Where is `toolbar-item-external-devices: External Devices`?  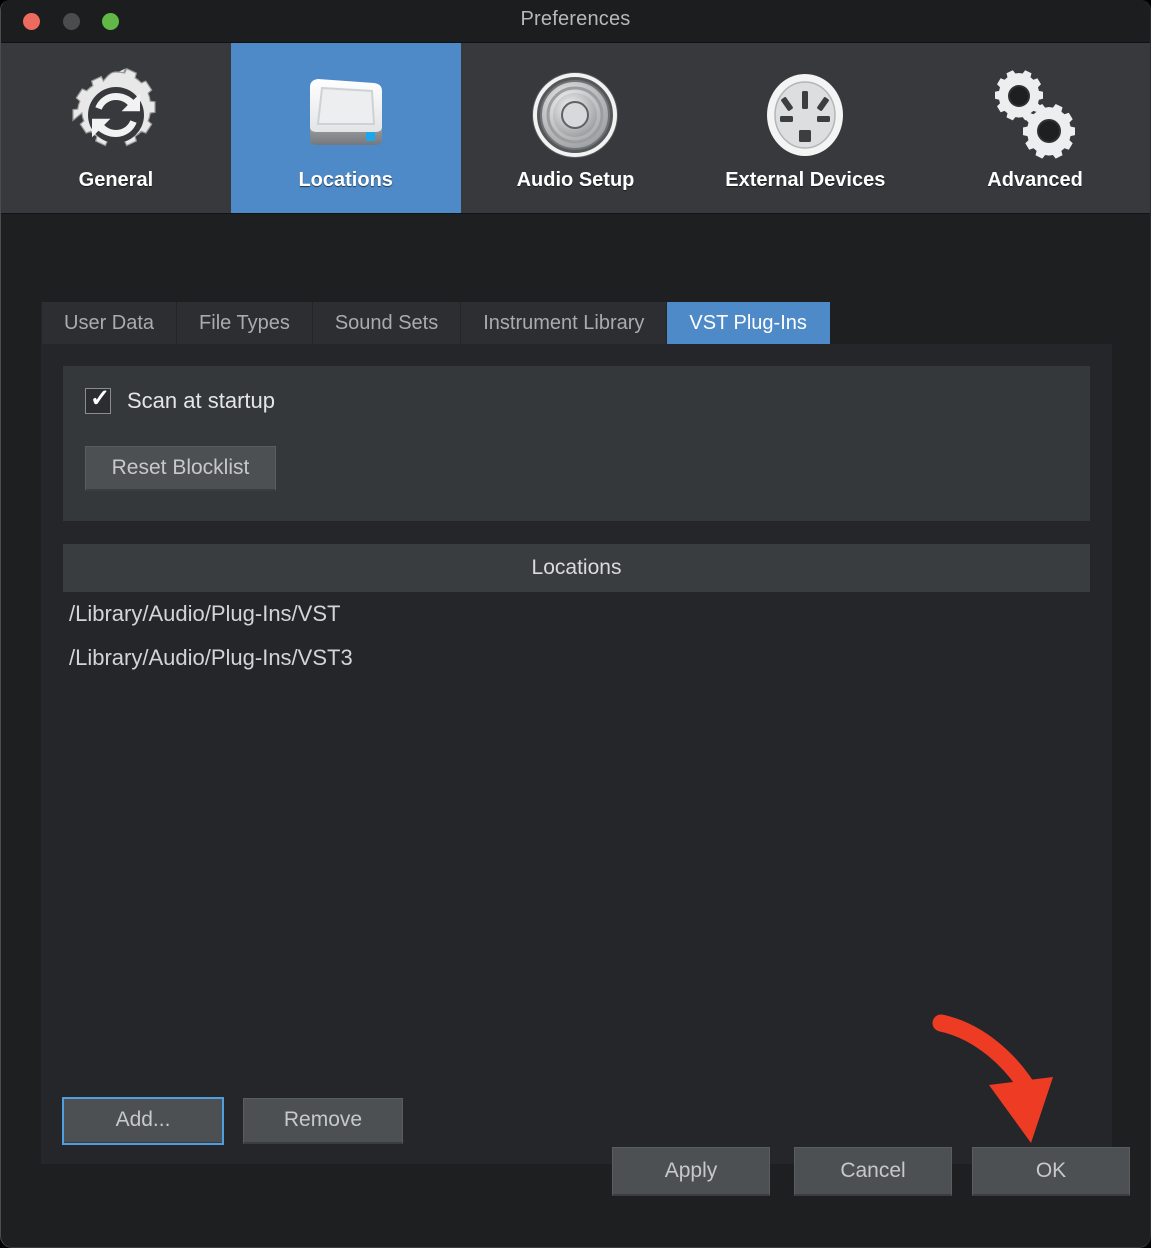 toolbar-item-external-devices: External Devices is located at coordinates (805, 128).